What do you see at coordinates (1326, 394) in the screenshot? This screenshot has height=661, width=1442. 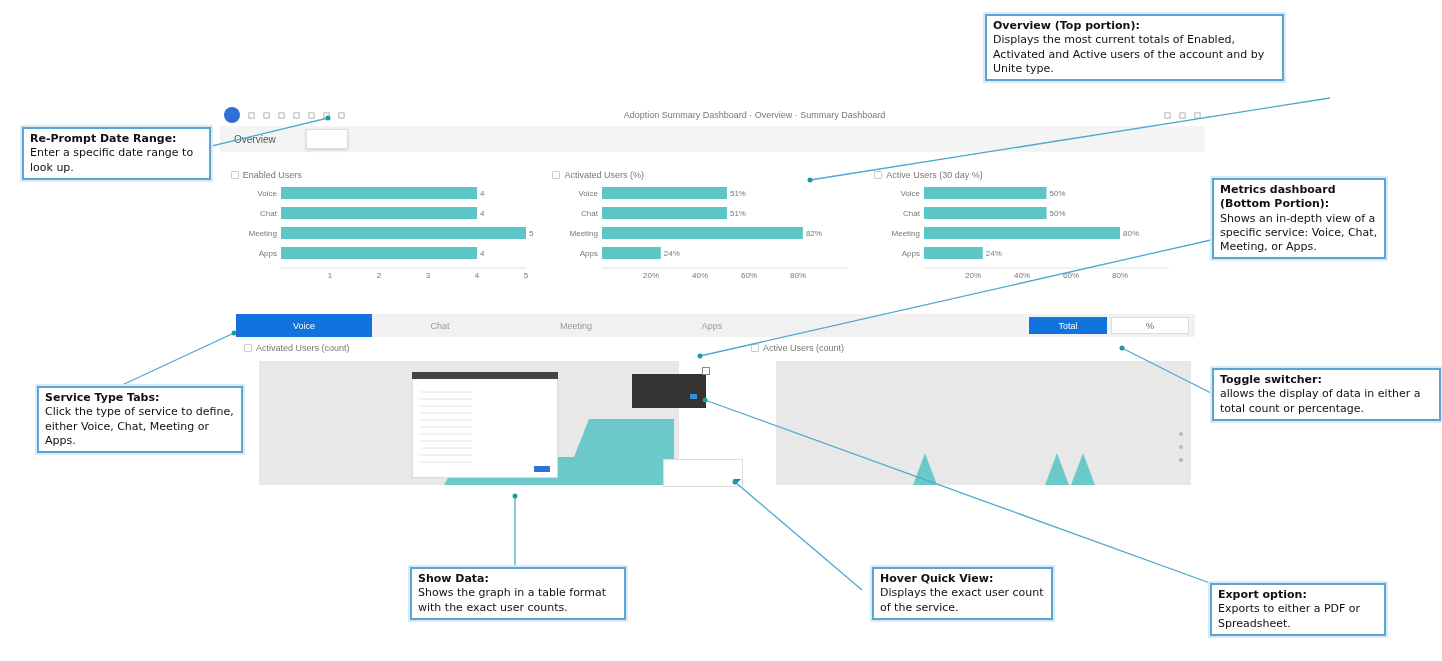 I see `annotation-callout: Toggle switcher: allows the display of data in either a total count or percentage.` at bounding box center [1326, 394].